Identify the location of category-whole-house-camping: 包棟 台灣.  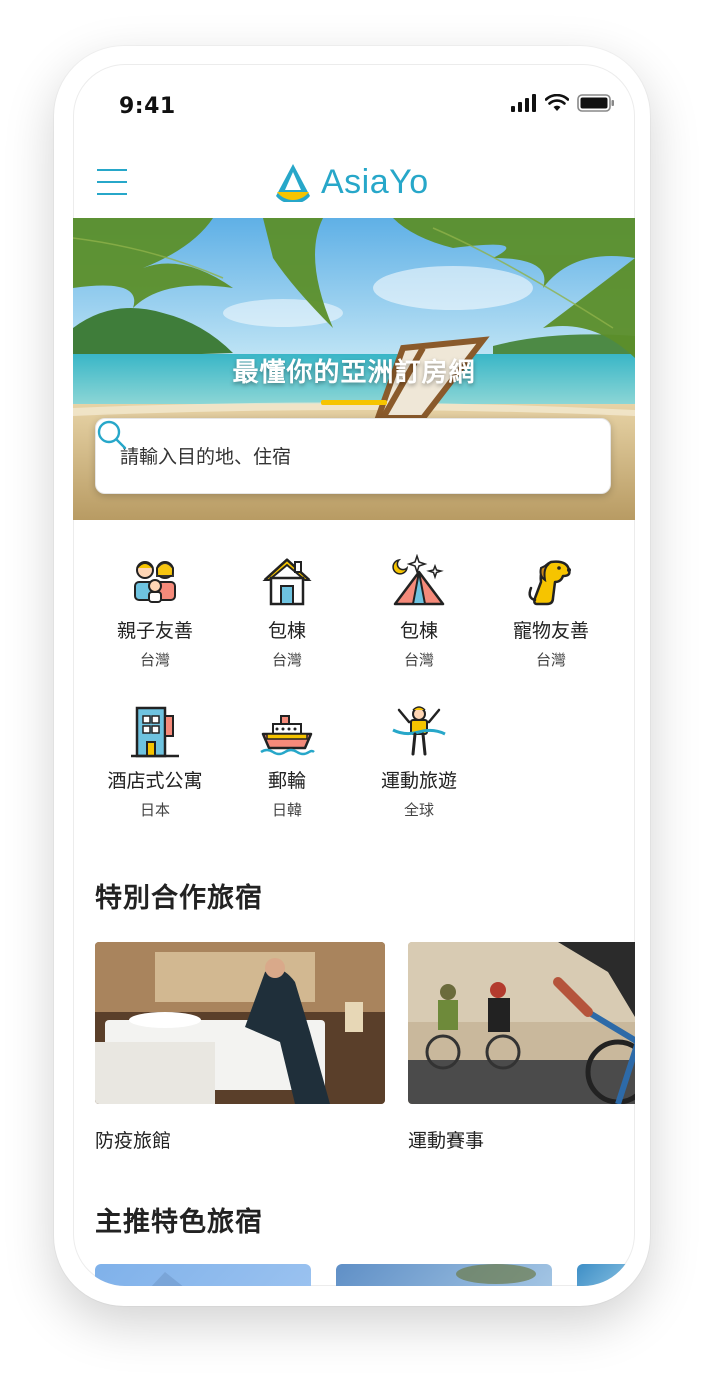
(419, 612).